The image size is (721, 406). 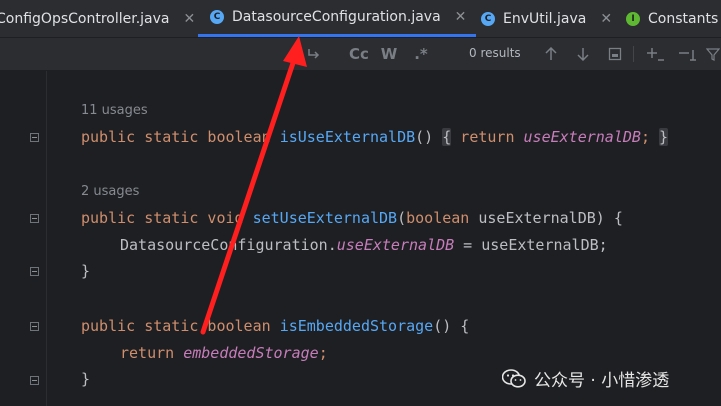 I want to click on code-line-return: return embeddedStorage;, so click(x=224, y=353).